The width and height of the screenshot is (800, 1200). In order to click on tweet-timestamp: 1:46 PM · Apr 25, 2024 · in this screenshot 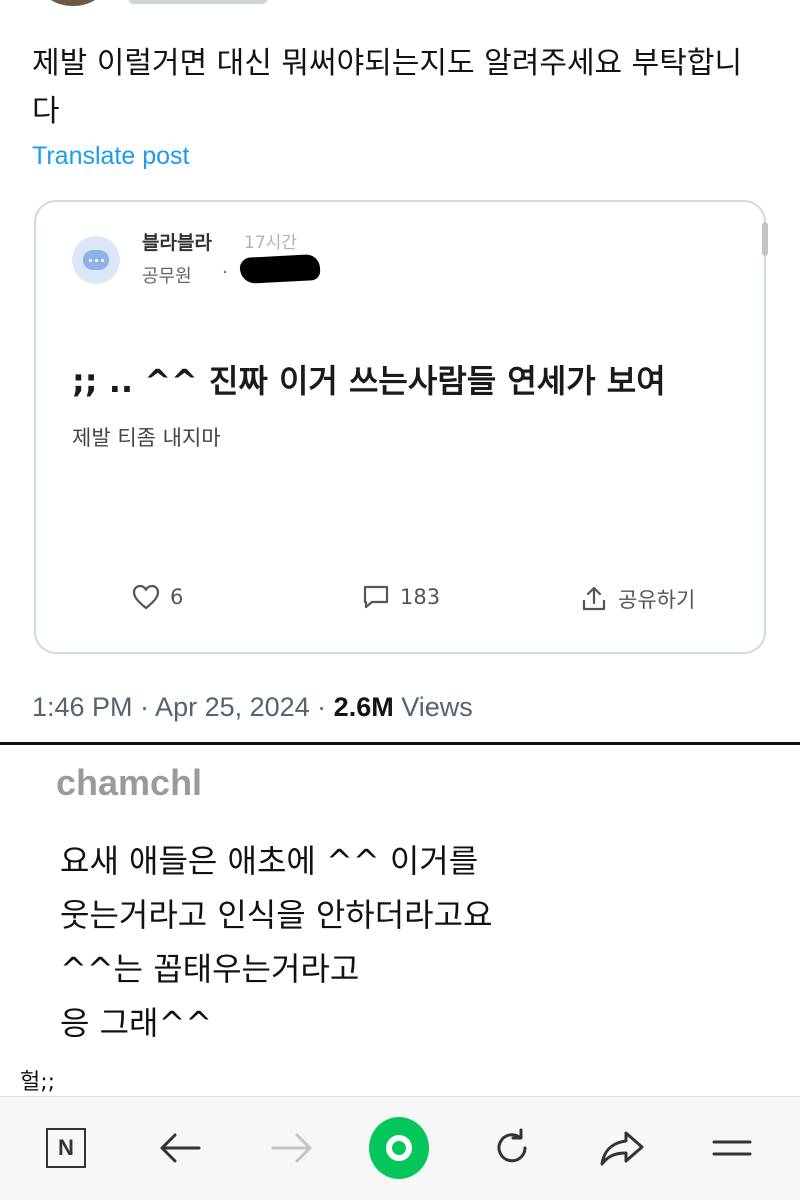, I will do `click(183, 707)`.